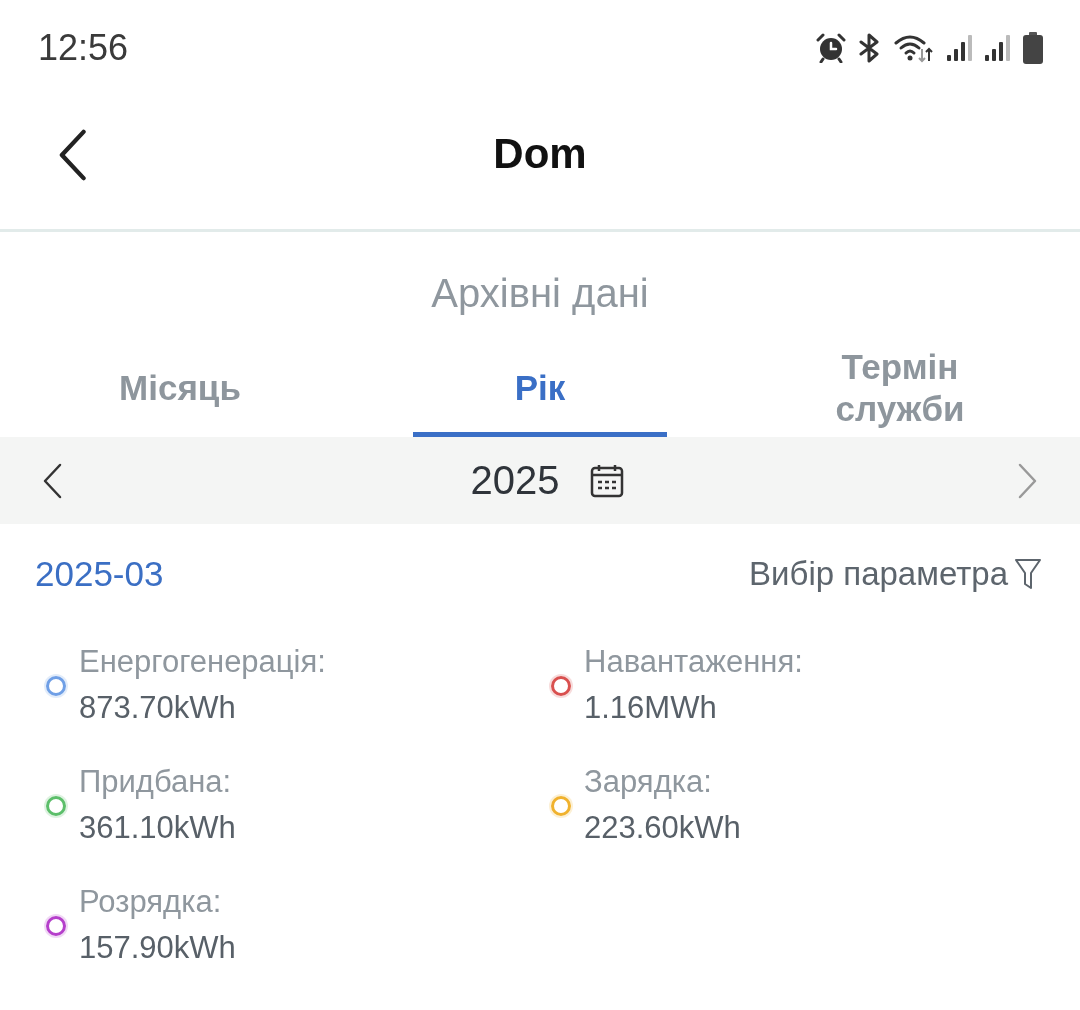 The image size is (1080, 1010). I want to click on legend-label: Придбана:, so click(156, 782).